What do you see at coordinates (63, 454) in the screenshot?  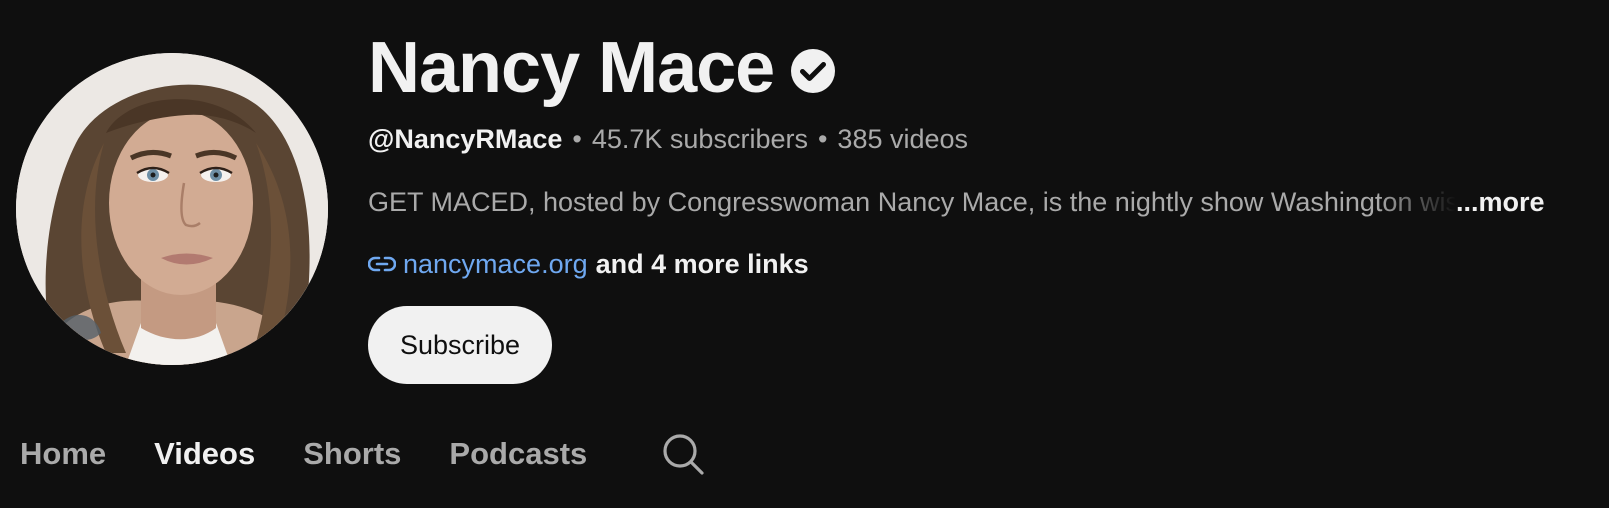 I see `tab-home: Home` at bounding box center [63, 454].